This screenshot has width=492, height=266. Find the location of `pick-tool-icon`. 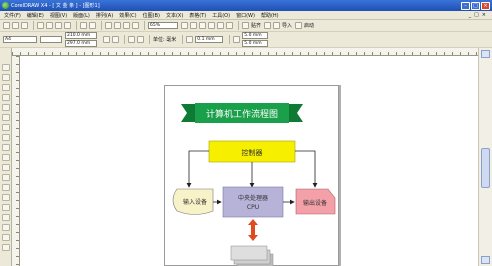

pick-tool-icon is located at coordinates (6, 67).